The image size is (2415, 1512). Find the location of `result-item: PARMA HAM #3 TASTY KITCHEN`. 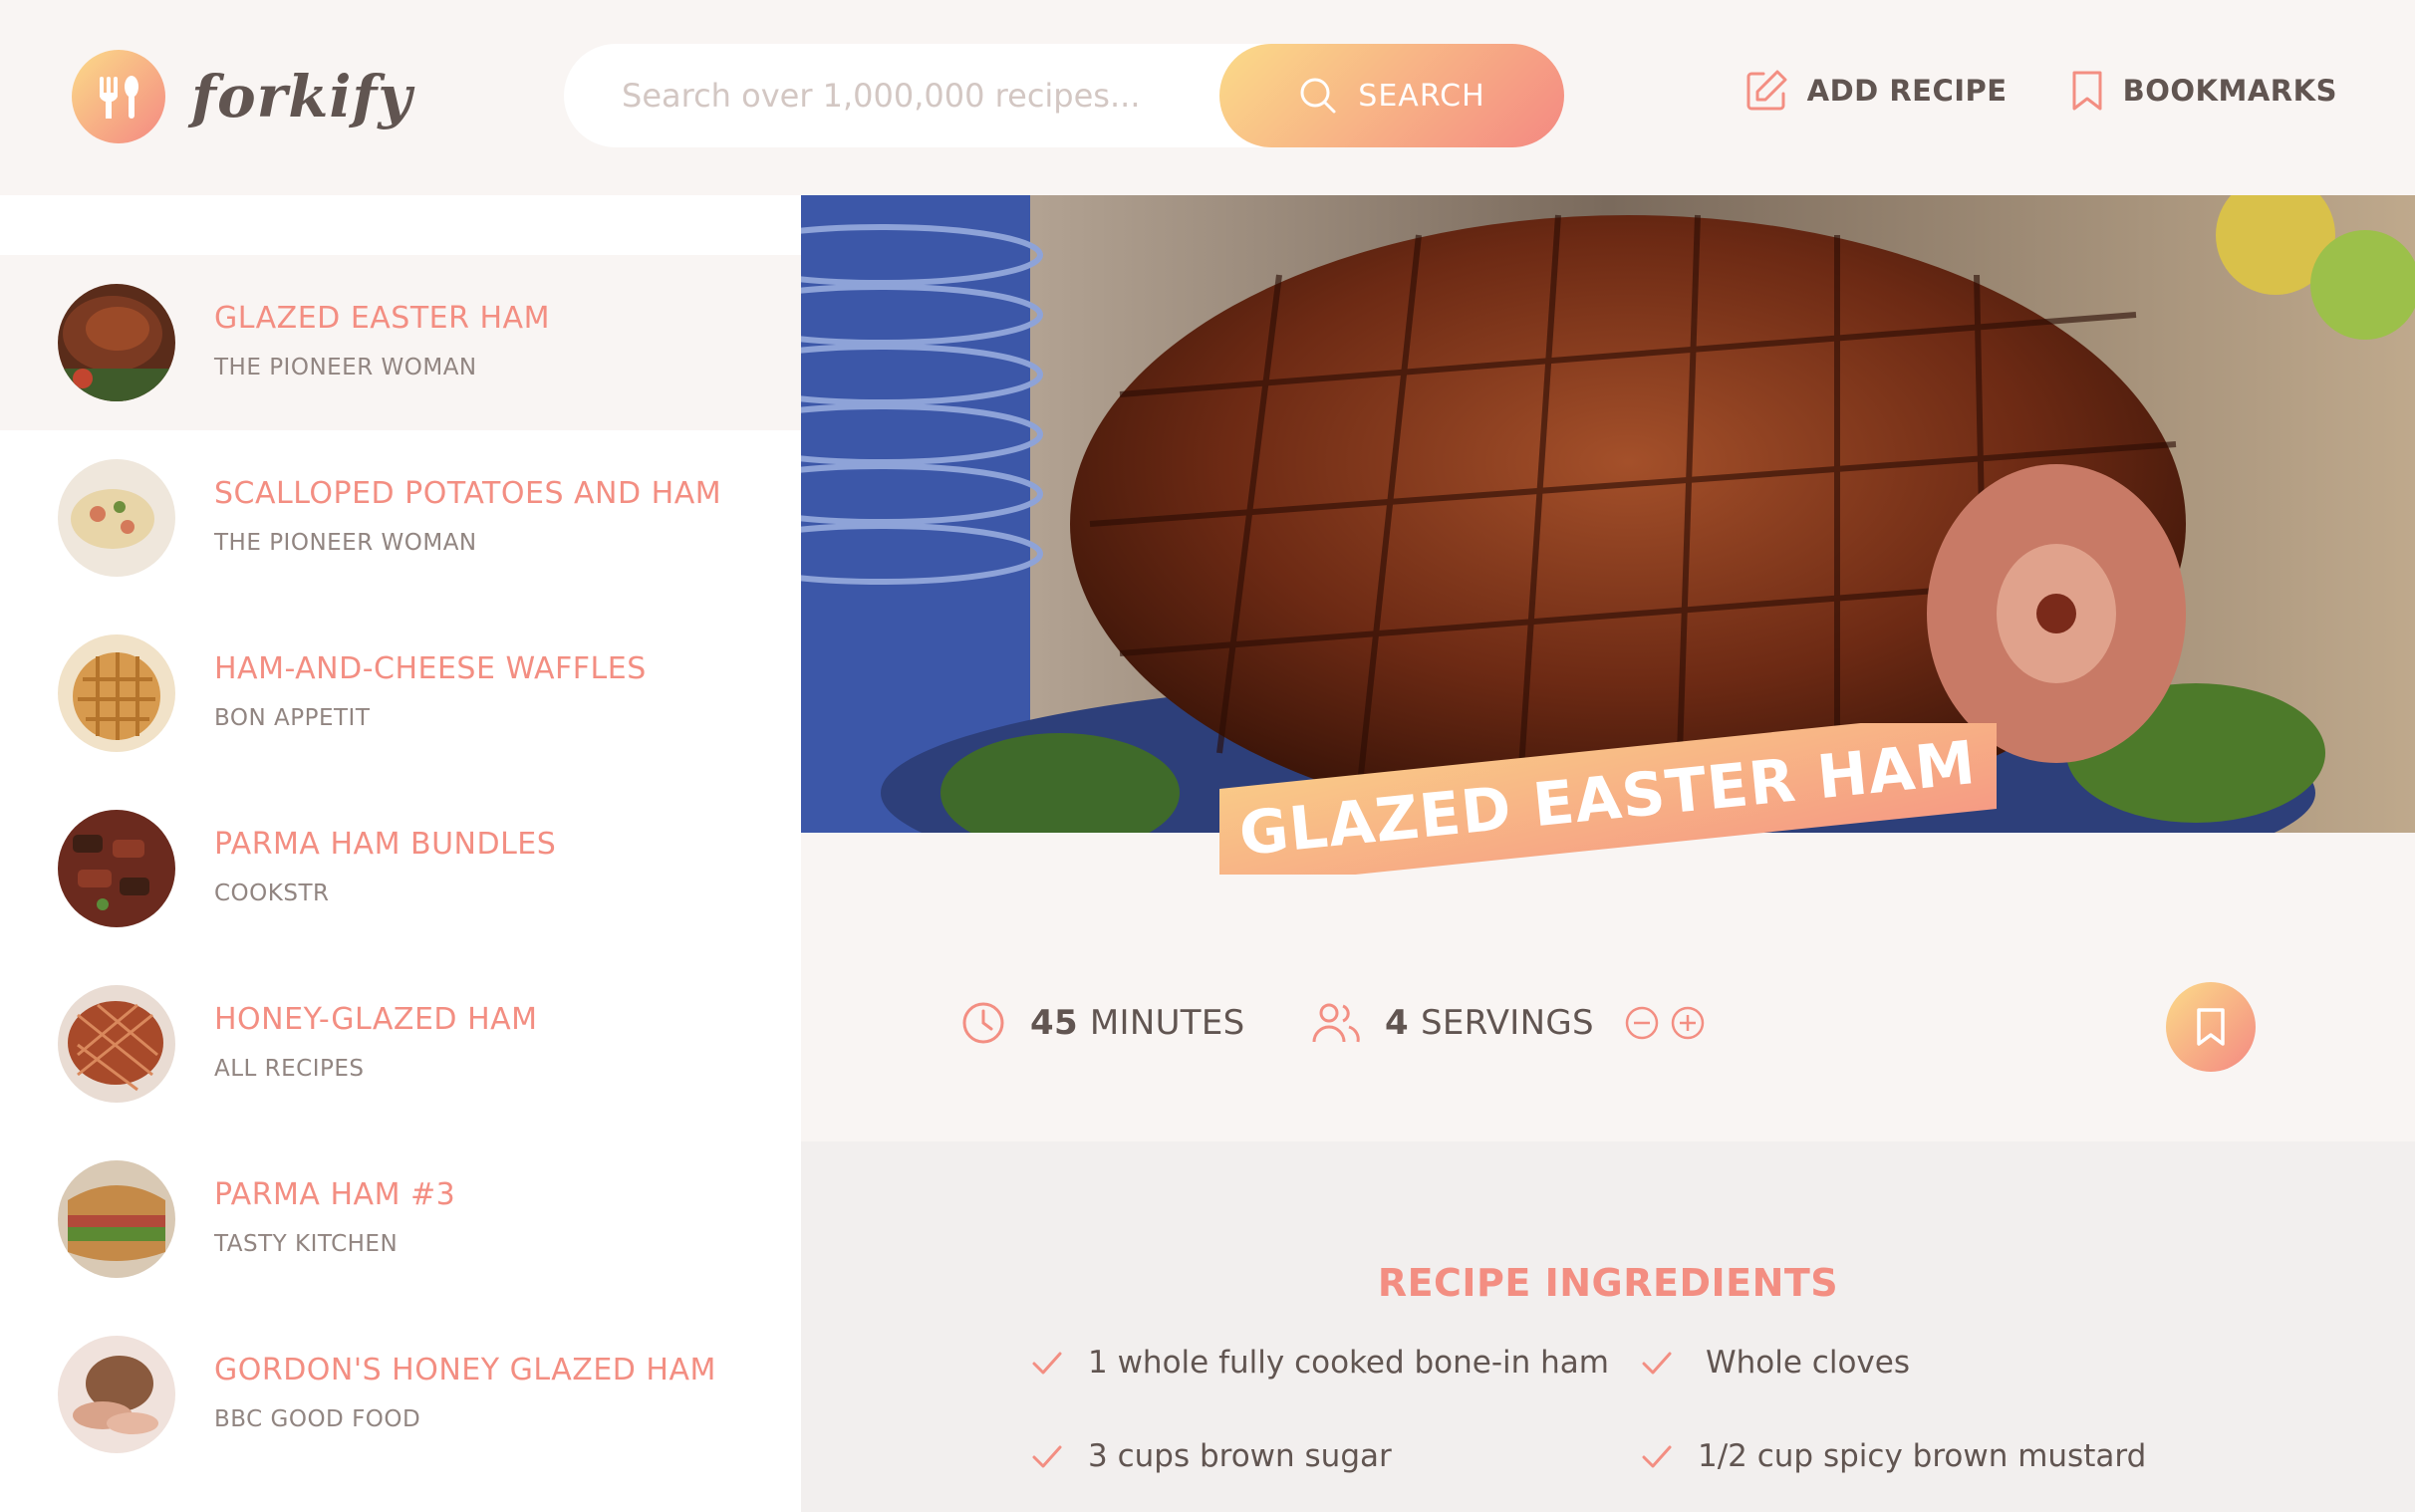

result-item: PARMA HAM #3 TASTY KITCHEN is located at coordinates (401, 1219).